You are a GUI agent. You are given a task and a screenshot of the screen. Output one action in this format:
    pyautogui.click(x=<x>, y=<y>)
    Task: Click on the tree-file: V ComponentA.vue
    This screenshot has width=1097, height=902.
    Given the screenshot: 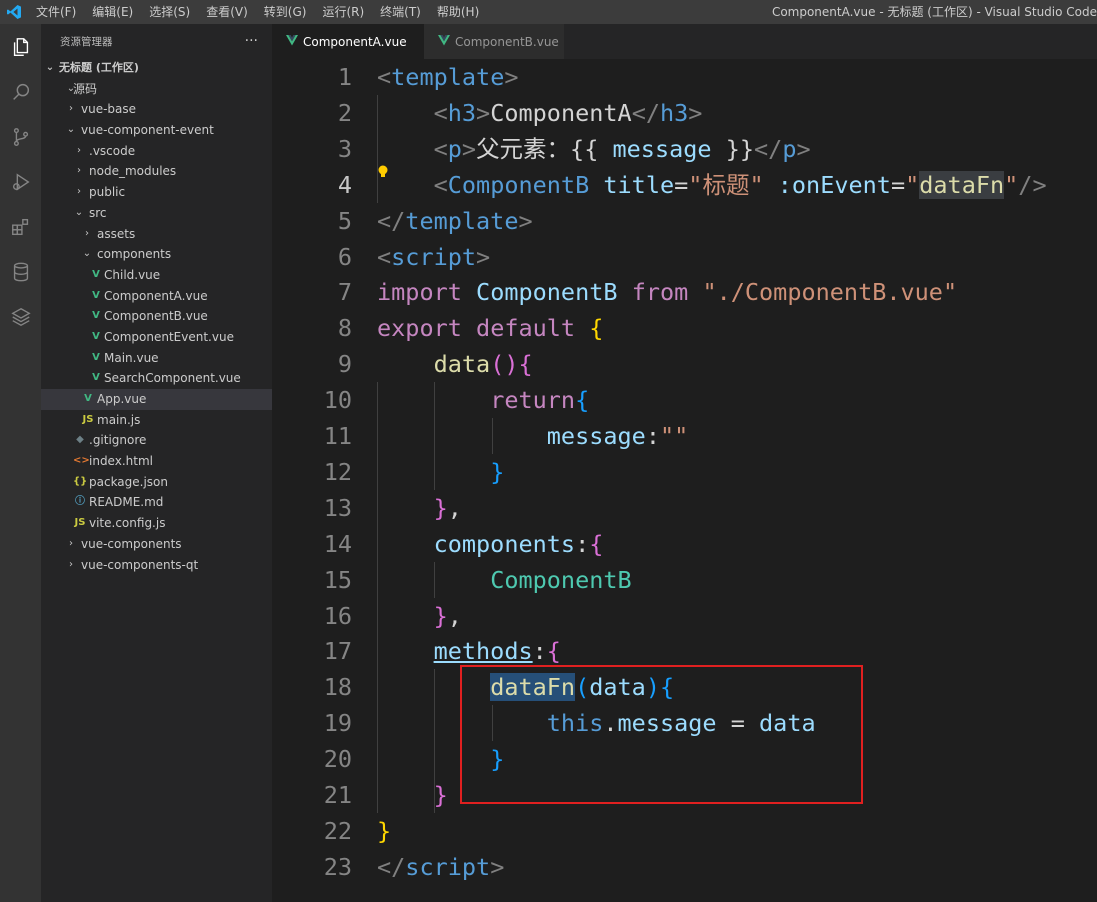 What is the action you would take?
    pyautogui.click(x=156, y=296)
    